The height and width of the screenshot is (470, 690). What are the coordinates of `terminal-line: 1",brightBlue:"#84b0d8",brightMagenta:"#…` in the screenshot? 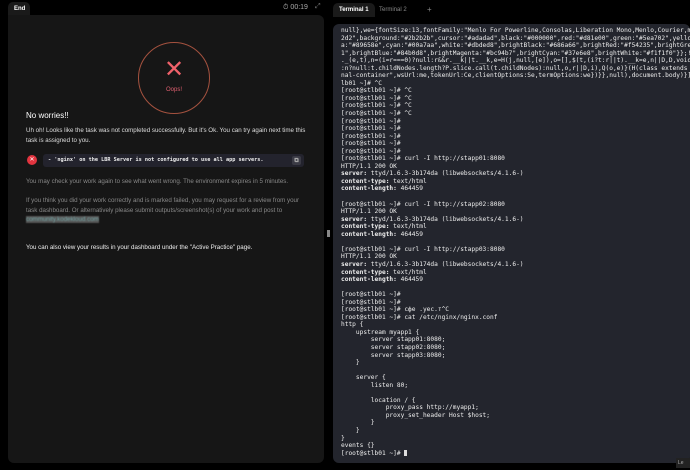 It's located at (515, 53).